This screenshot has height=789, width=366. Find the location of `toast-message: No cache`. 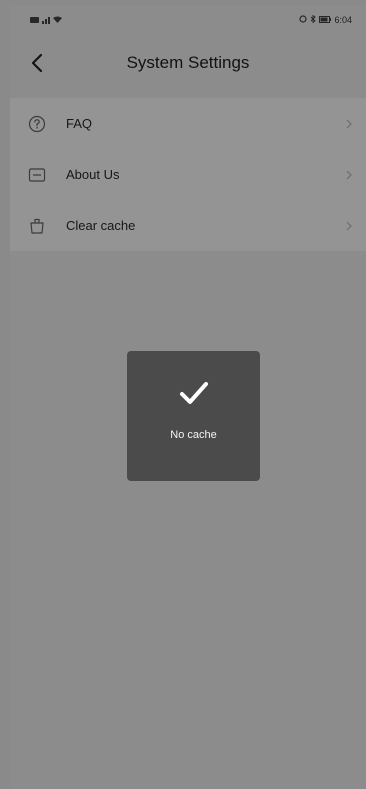

toast-message: No cache is located at coordinates (193, 435).